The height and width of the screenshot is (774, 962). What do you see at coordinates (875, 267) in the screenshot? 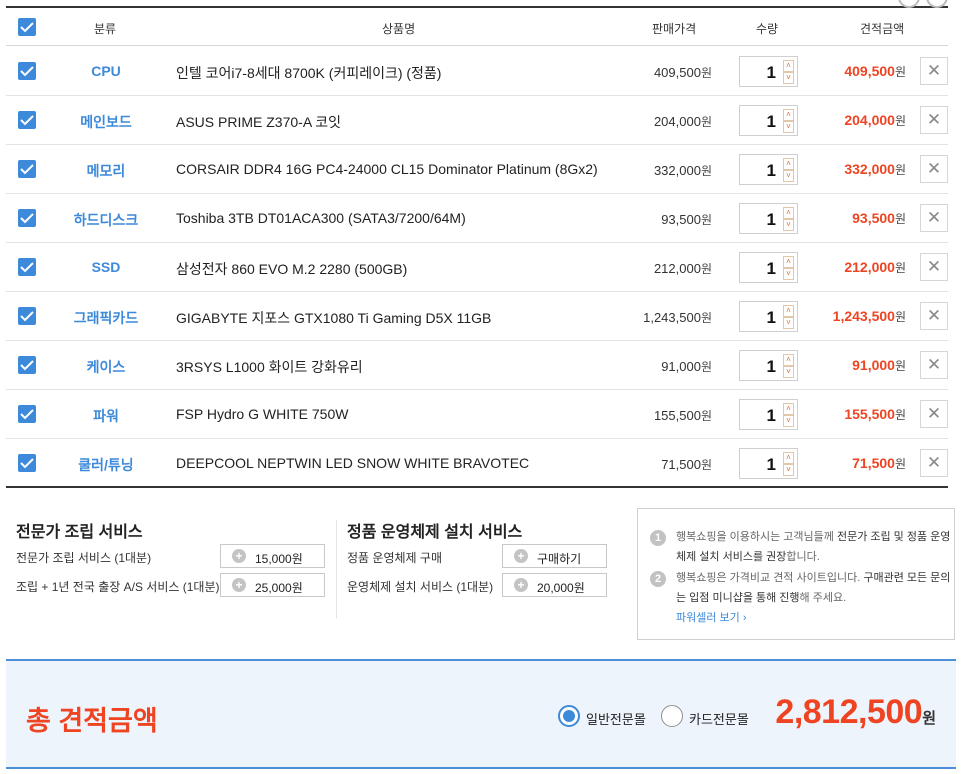
I see `row-total: 212,000원` at bounding box center [875, 267].